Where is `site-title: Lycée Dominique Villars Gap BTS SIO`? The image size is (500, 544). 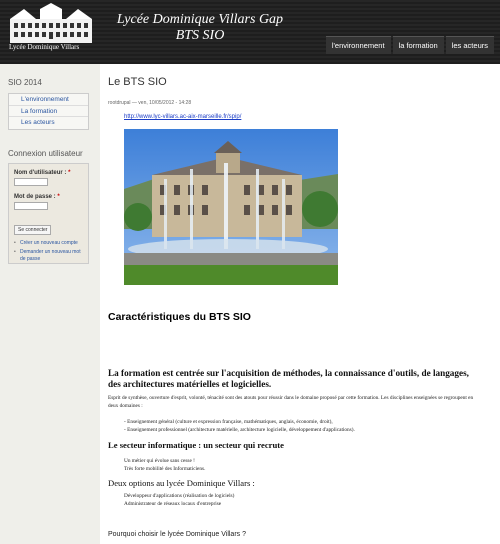
site-title: Lycée Dominique Villars Gap BTS SIO is located at coordinates (200, 28).